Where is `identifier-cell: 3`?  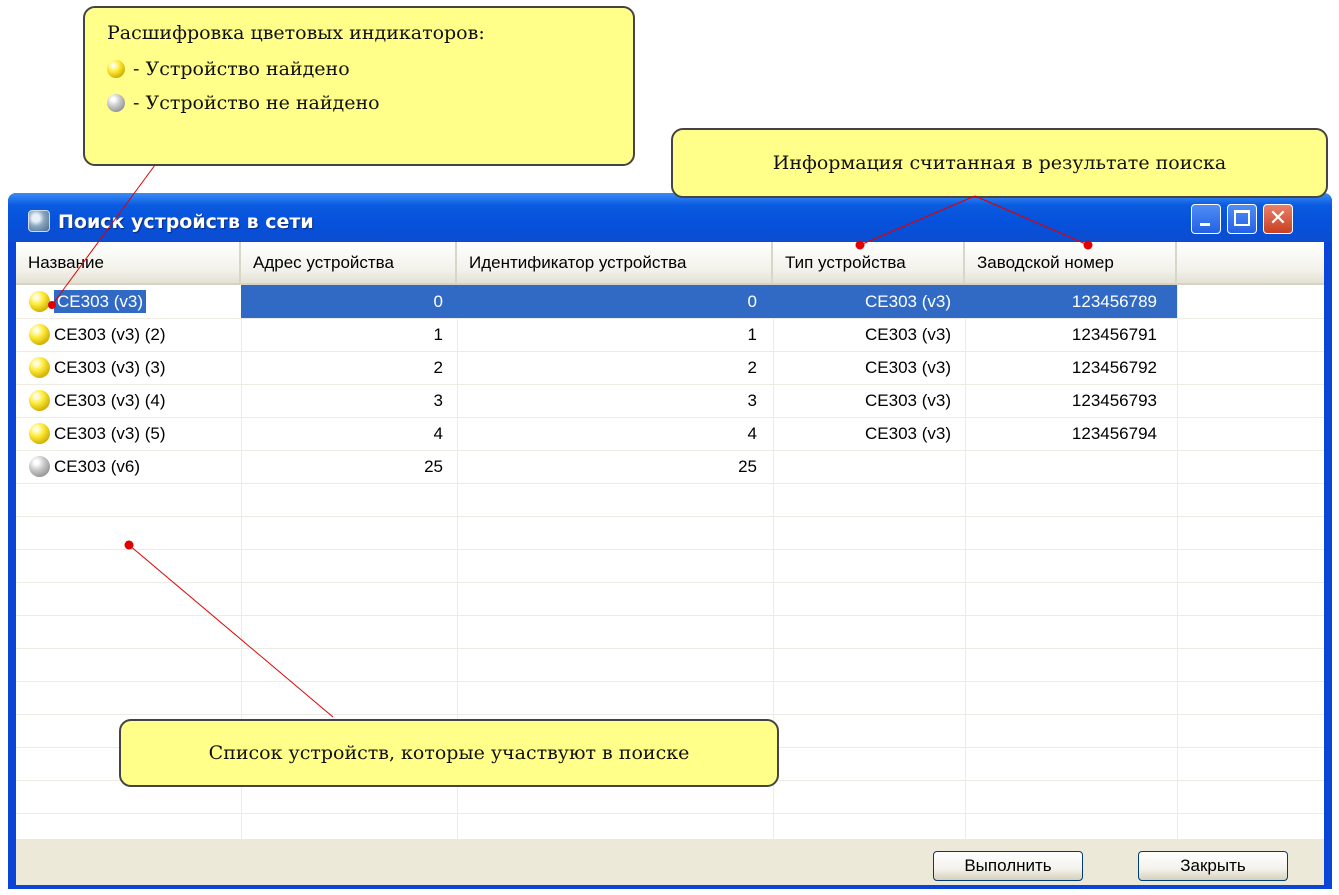
identifier-cell: 3 is located at coordinates (752, 400).